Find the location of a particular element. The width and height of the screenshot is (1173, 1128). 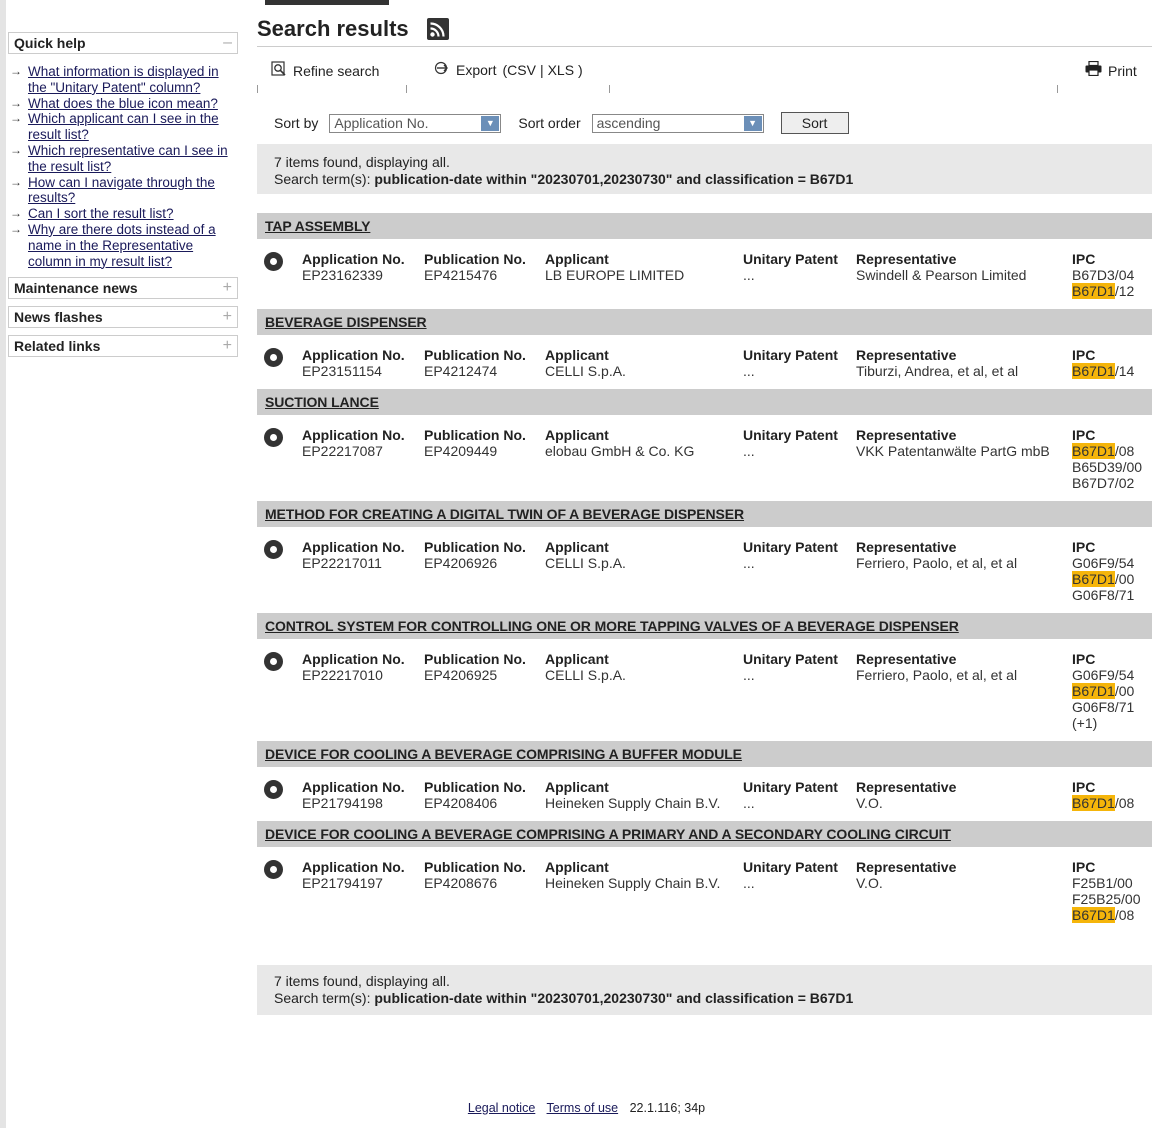

col-ipc: IPC G06F9/54 B67D1/00 G06F8/71 is located at coordinates (1103, 571).